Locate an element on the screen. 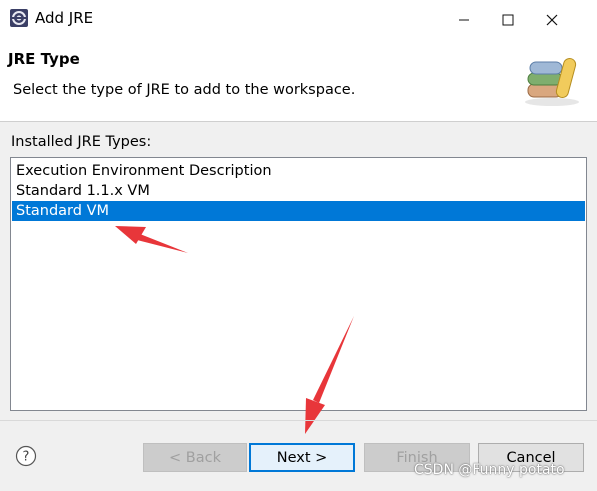 The image size is (597, 491). maximize-button is located at coordinates (508, 20).